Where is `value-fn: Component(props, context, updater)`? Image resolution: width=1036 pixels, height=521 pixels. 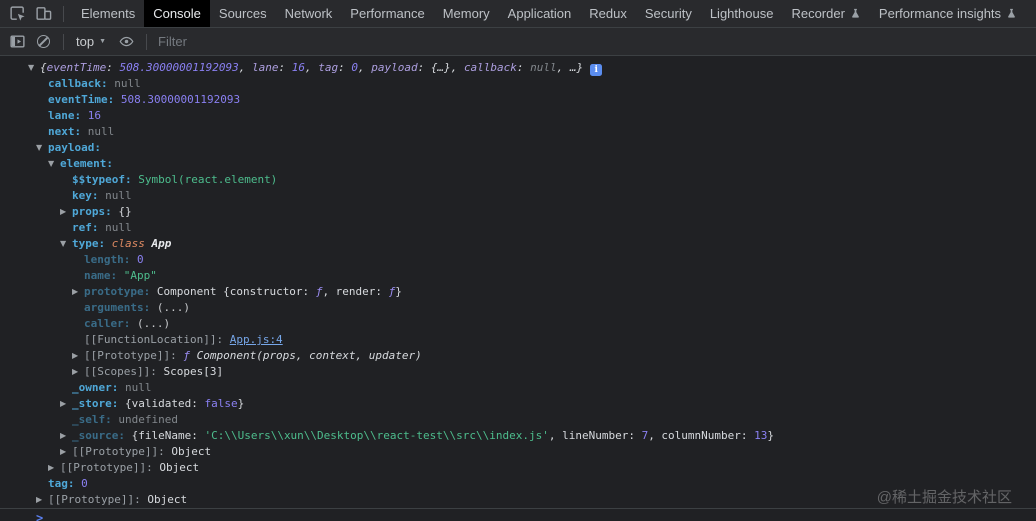
value-fn: Component(props, context, updater) is located at coordinates (305, 355).